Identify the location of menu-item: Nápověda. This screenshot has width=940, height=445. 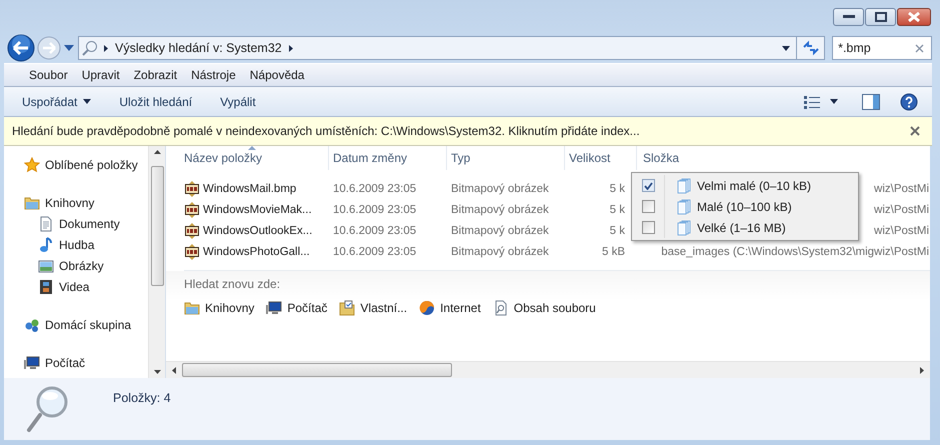
(277, 75).